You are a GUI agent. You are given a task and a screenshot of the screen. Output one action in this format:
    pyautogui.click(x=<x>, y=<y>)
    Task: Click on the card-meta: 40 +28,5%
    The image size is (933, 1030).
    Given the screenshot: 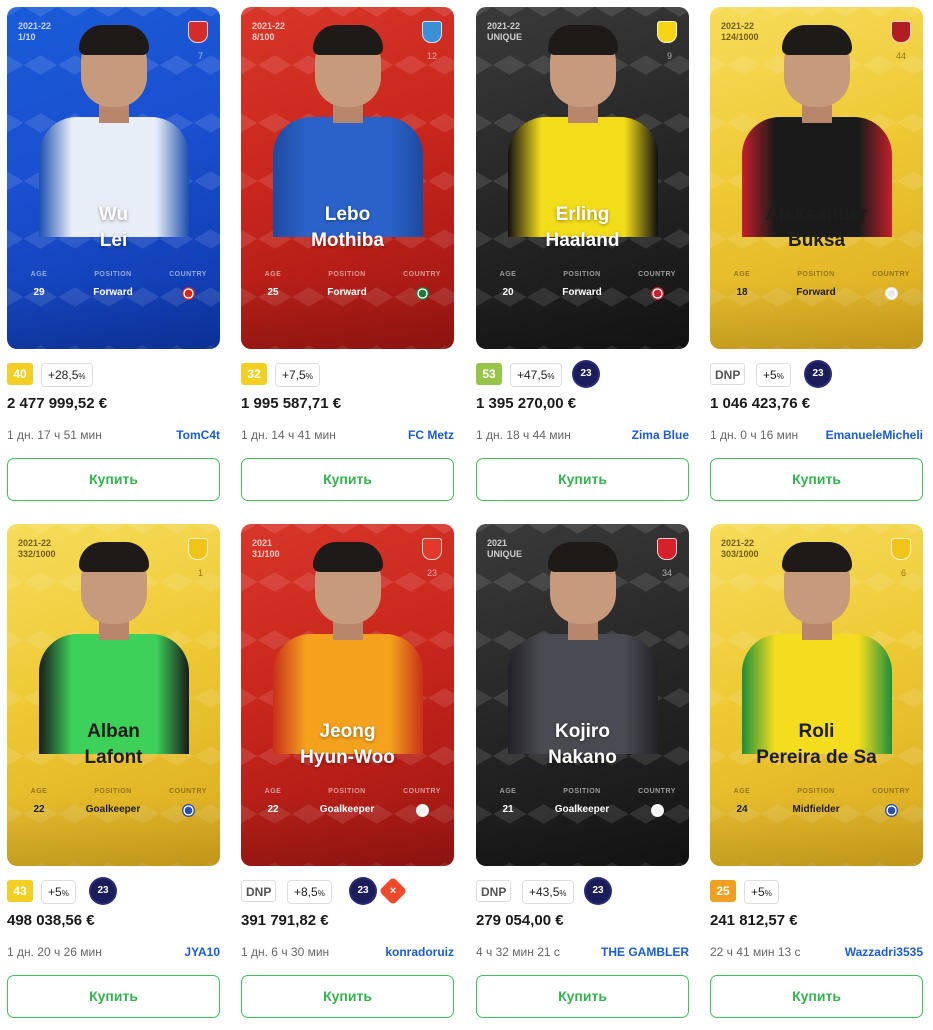 What is the action you would take?
    pyautogui.click(x=113, y=377)
    